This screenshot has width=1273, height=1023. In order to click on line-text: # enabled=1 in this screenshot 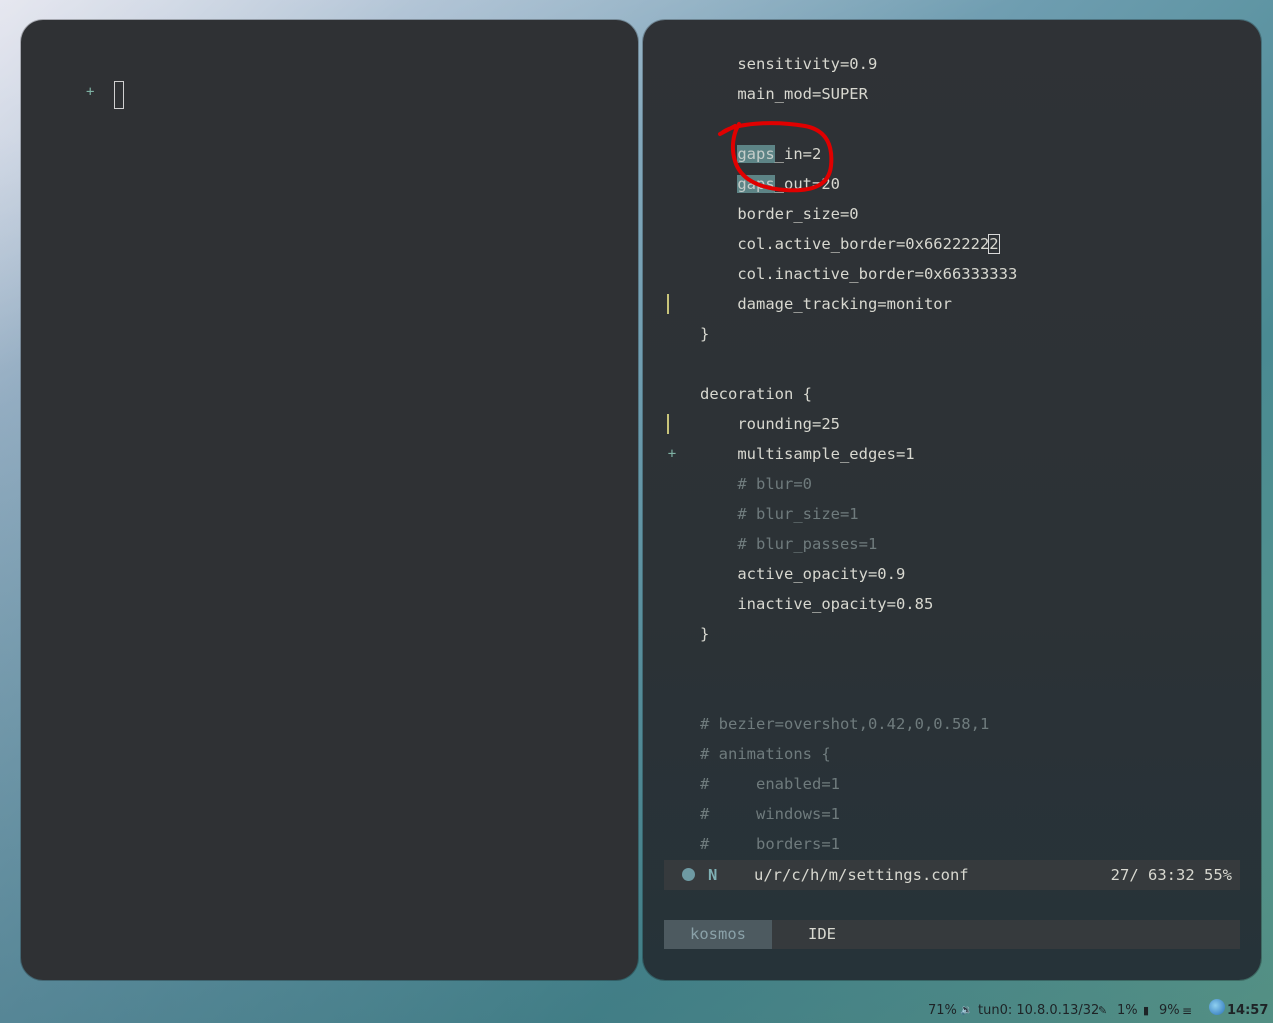, I will do `click(770, 784)`.